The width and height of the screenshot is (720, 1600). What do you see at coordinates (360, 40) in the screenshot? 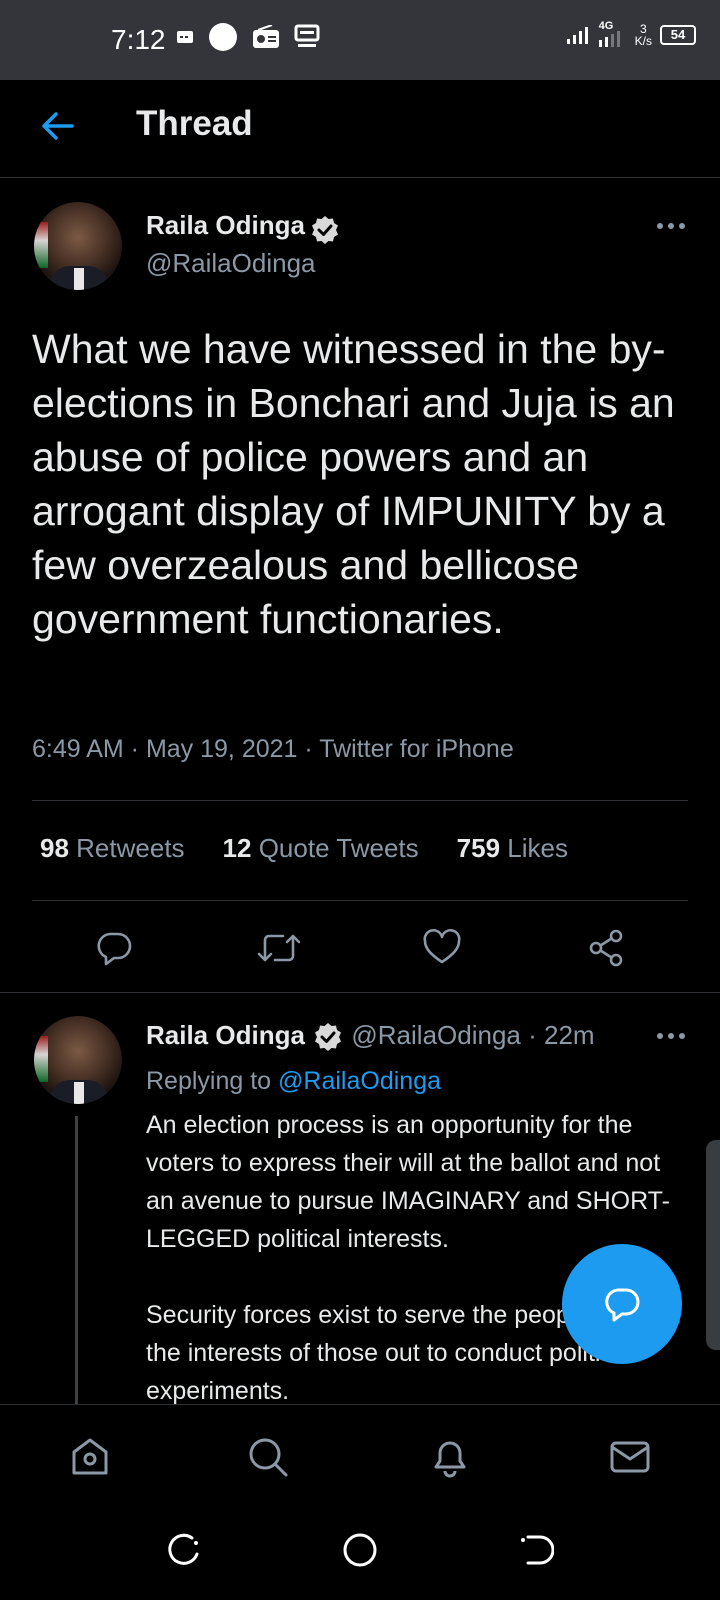
I see `status-bar: 7:12 4G 3 K/s 54` at bounding box center [360, 40].